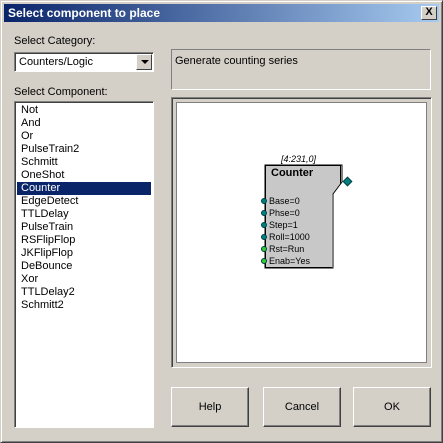  I want to click on list-item: Schmitt2, so click(84, 305).